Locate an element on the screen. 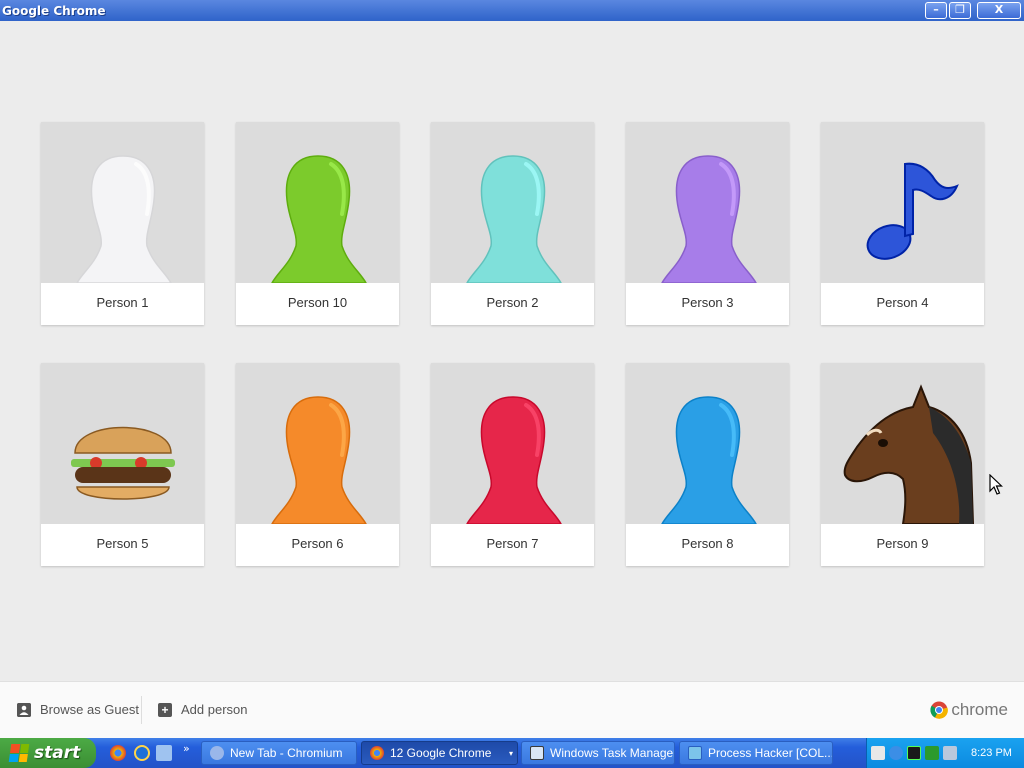 This screenshot has height=768, width=1024. profile-card-person-5: Person 5 is located at coordinates (122, 464).